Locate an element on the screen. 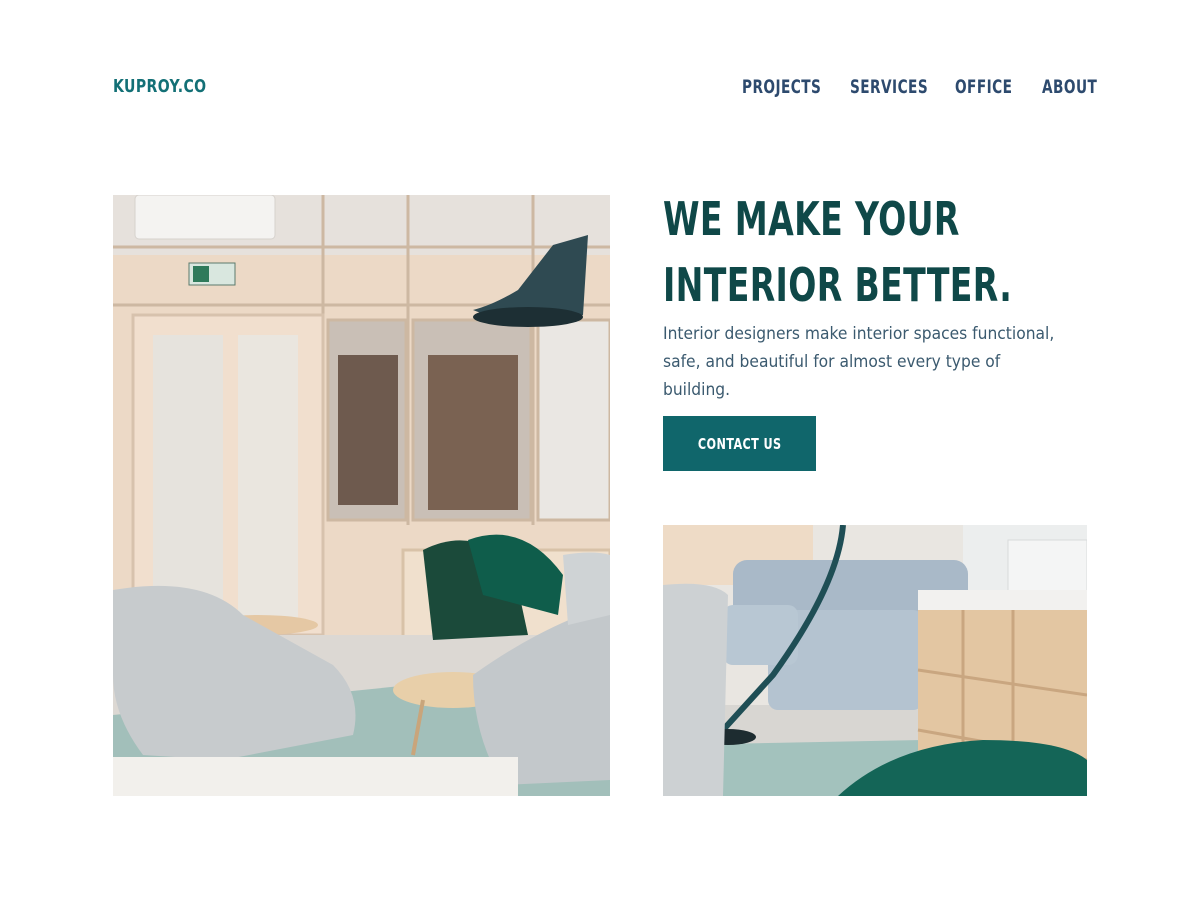 This screenshot has height=900, width=1200. contact-us-button: CONTACT US is located at coordinates (739, 443).